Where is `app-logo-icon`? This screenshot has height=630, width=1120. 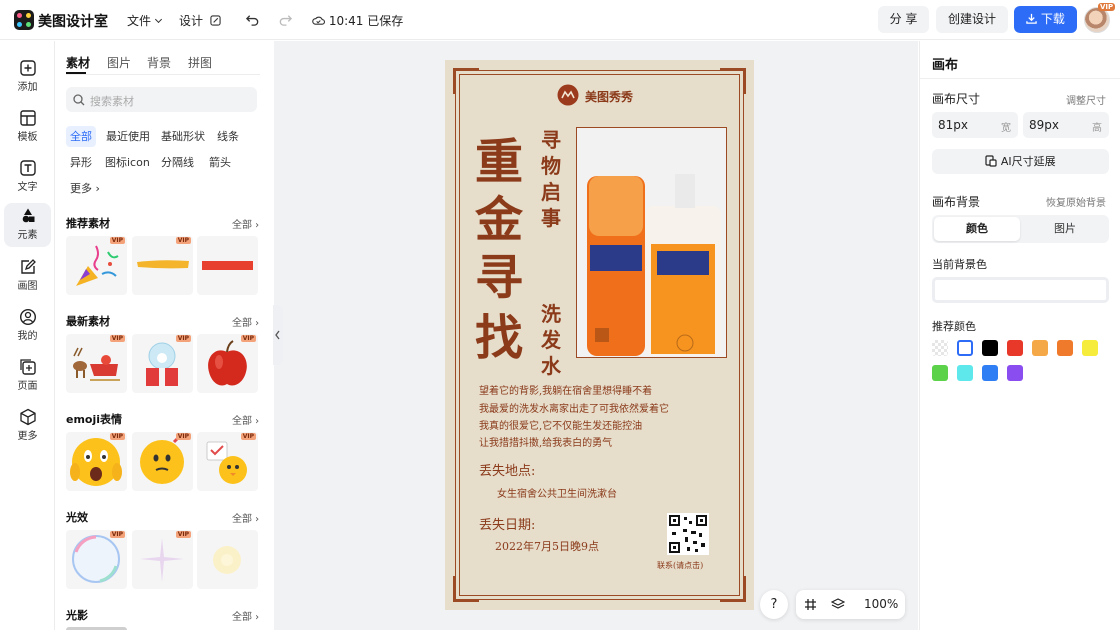
app-logo-icon is located at coordinates (24, 20).